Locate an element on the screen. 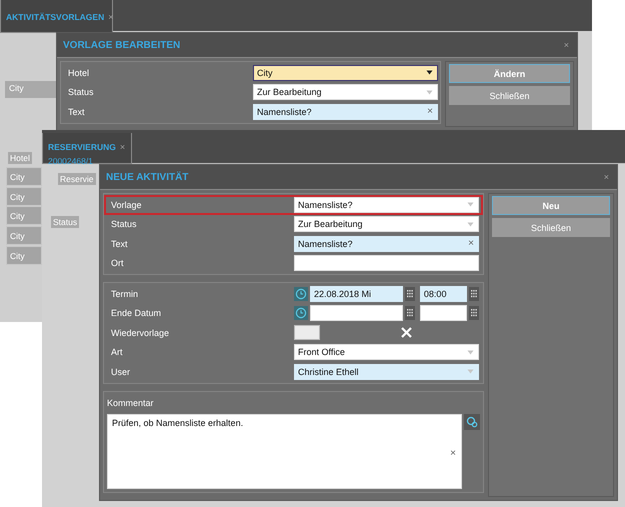 This screenshot has height=507, width=625. comment-search-icon is located at coordinates (472, 422).